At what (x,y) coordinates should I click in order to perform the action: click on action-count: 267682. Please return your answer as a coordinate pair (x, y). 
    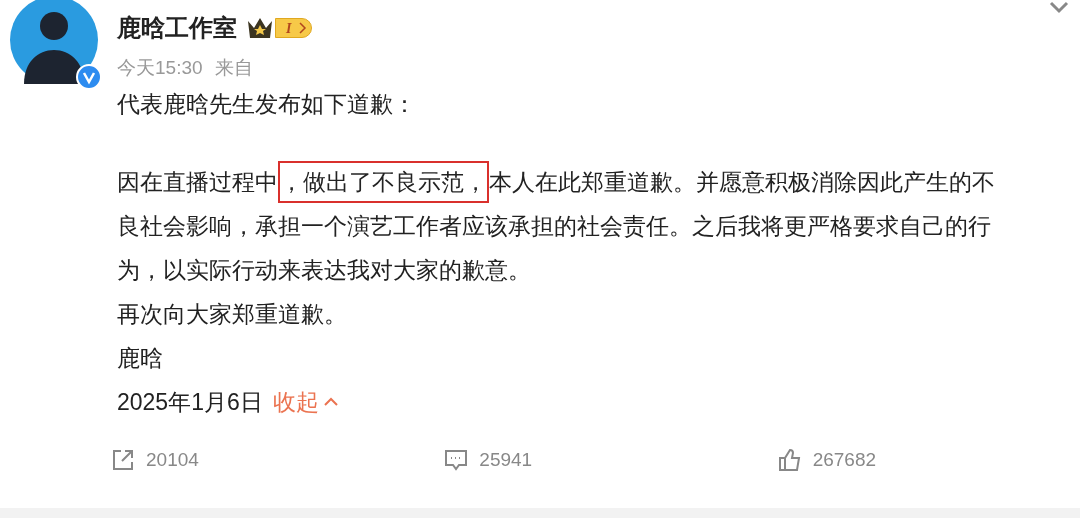
    Looking at the image, I should click on (844, 460).